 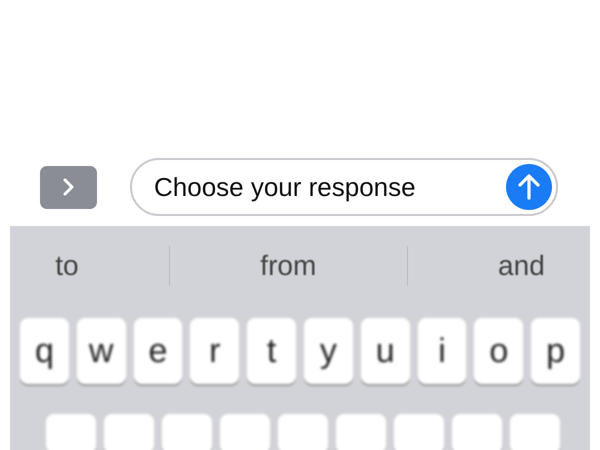 I want to click on suggestion: to, so click(x=67, y=266).